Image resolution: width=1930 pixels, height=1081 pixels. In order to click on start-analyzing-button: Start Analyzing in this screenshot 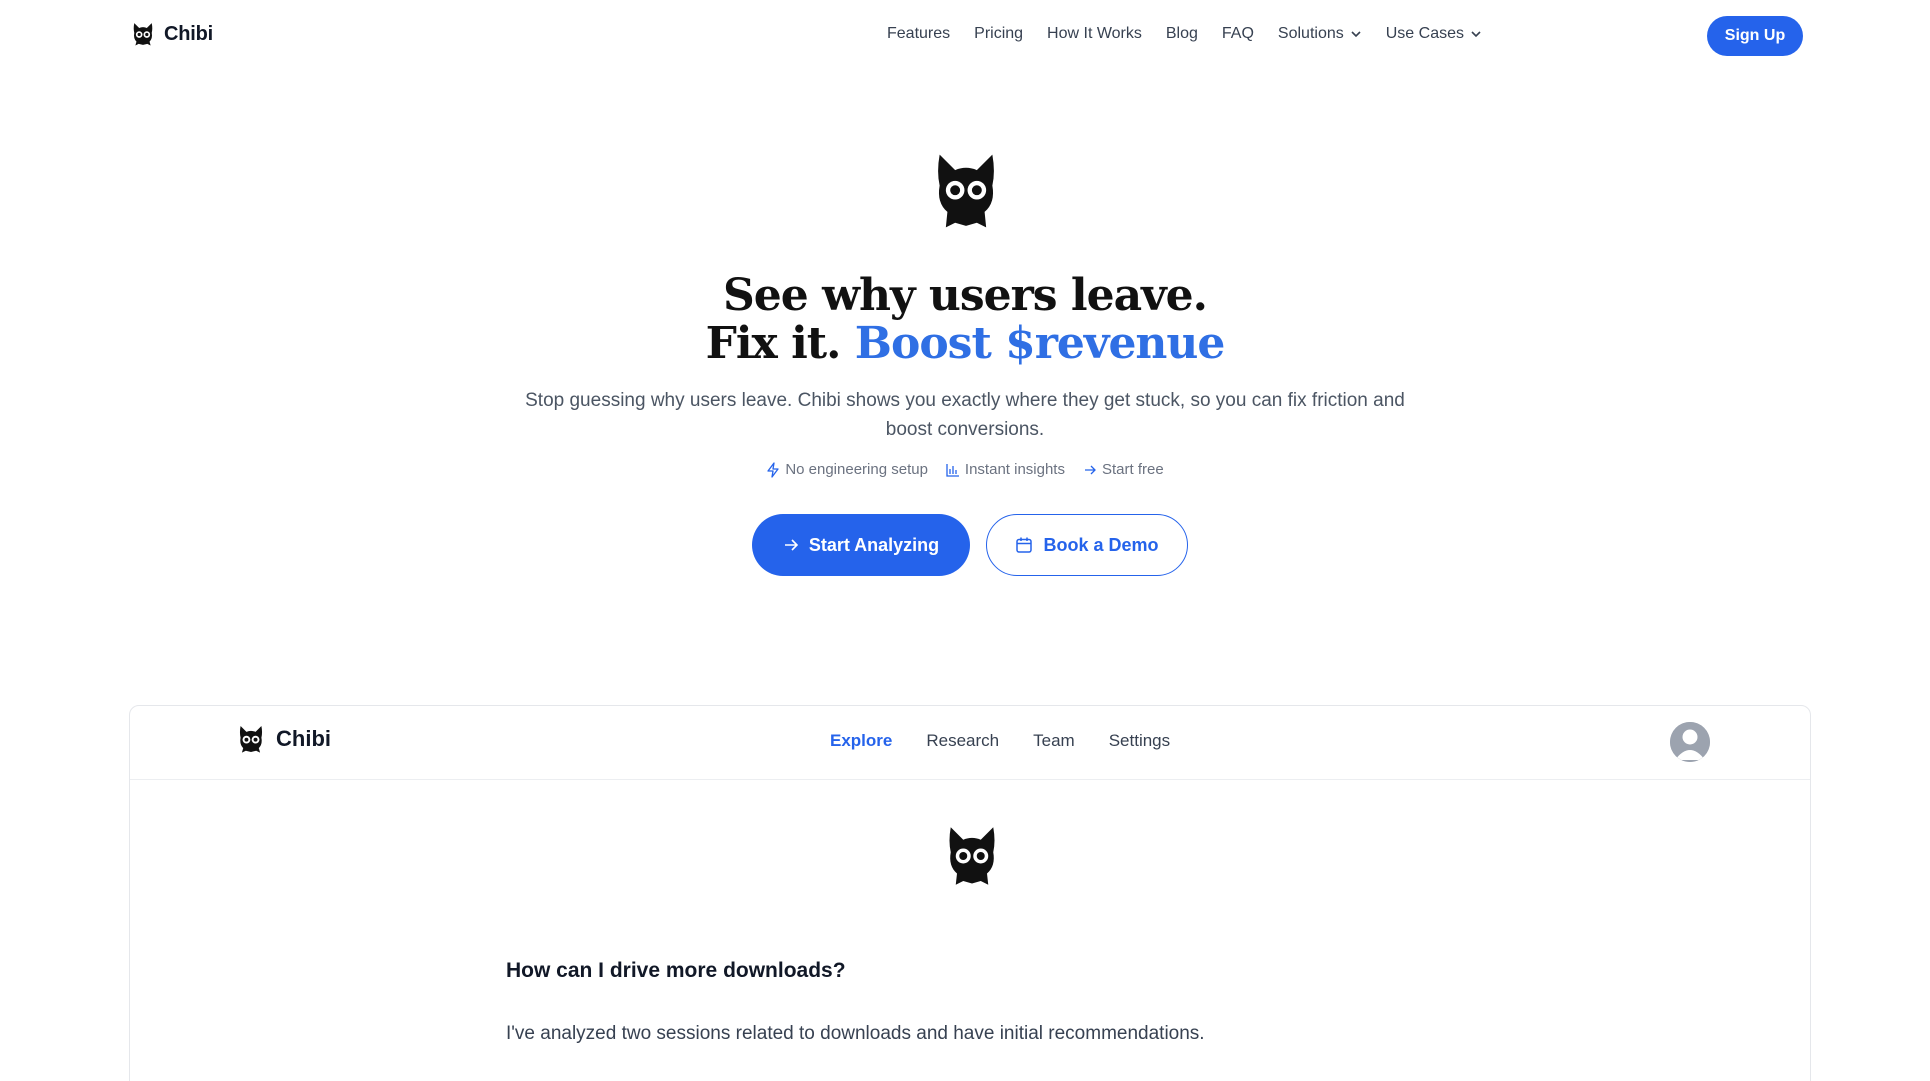, I will do `click(861, 545)`.